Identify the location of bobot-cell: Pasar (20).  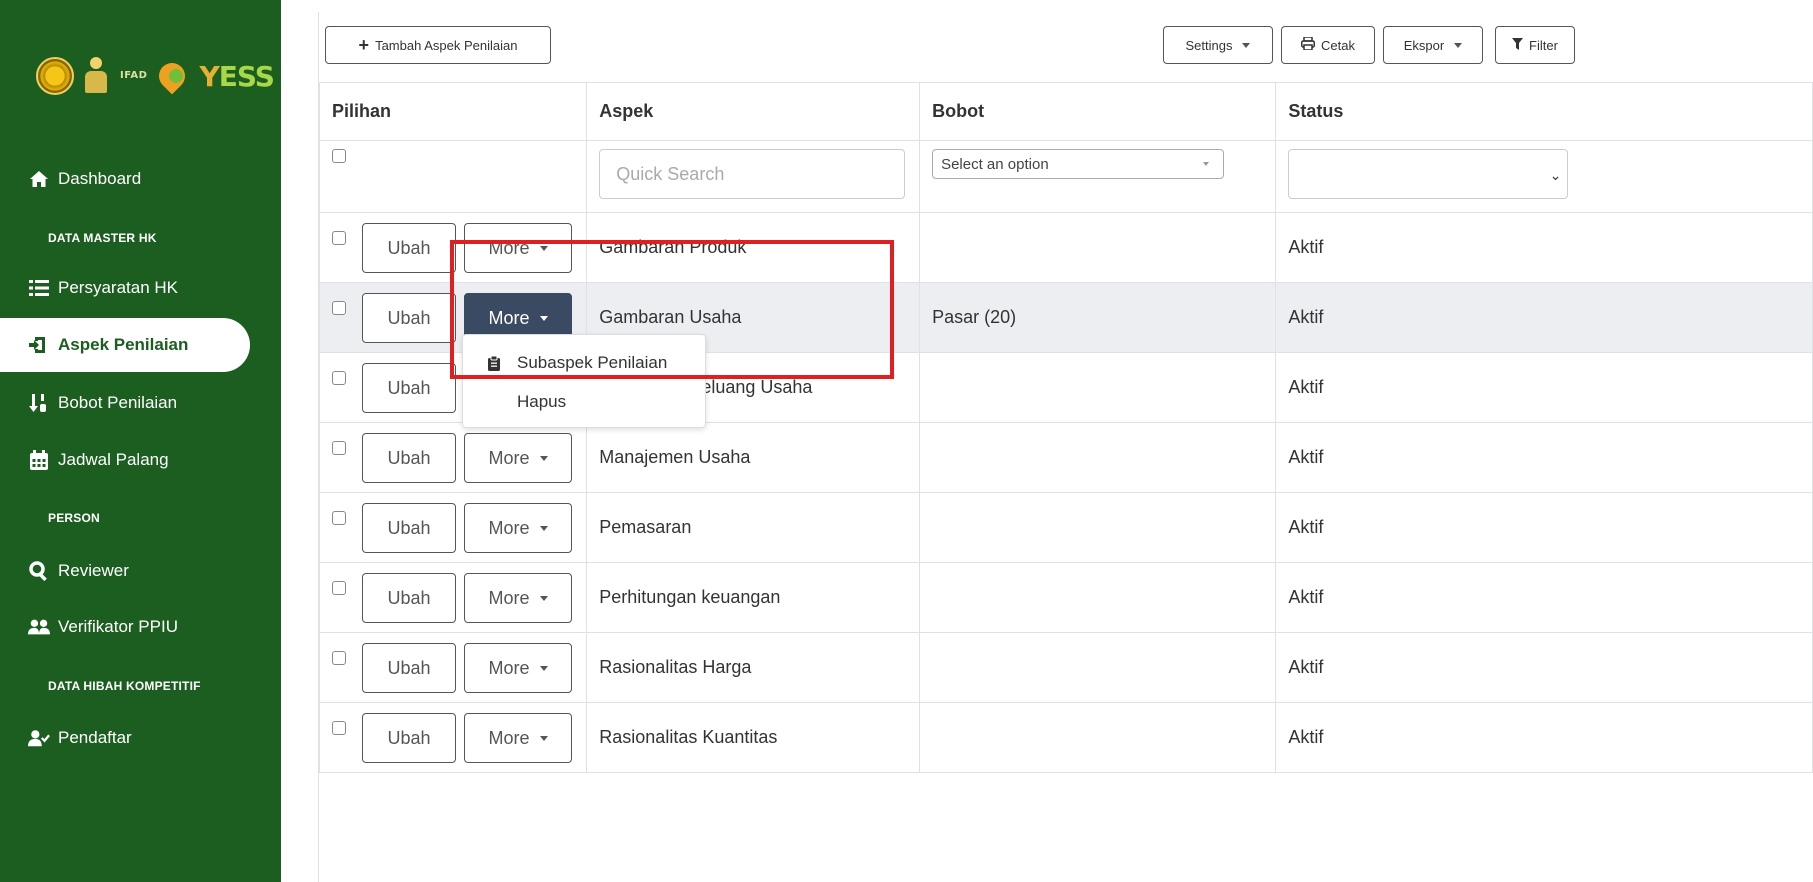
(1098, 317).